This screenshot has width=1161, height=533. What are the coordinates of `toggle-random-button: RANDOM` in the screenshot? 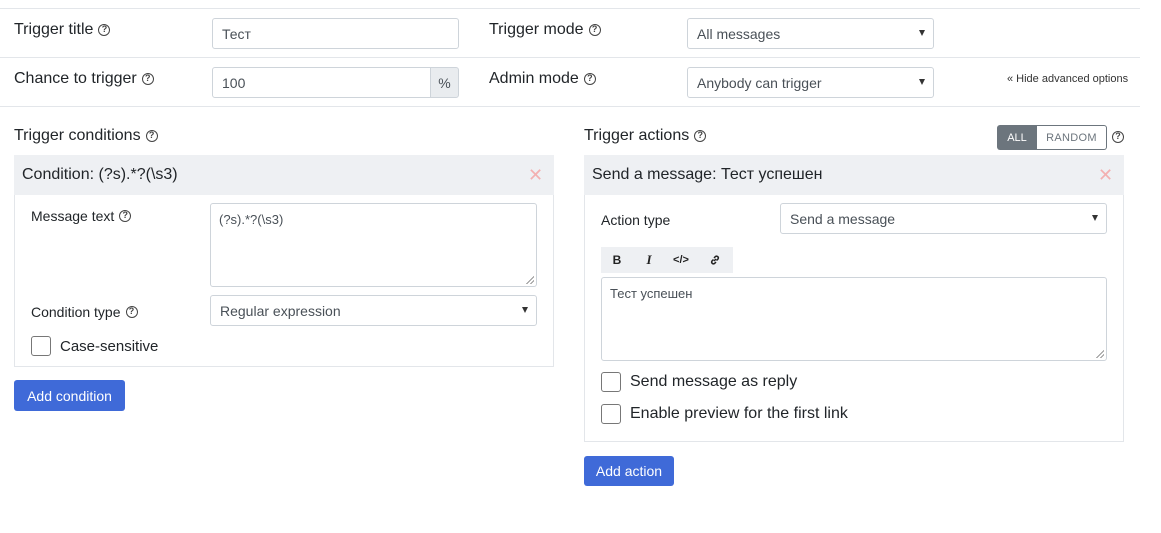 It's located at (1072, 137).